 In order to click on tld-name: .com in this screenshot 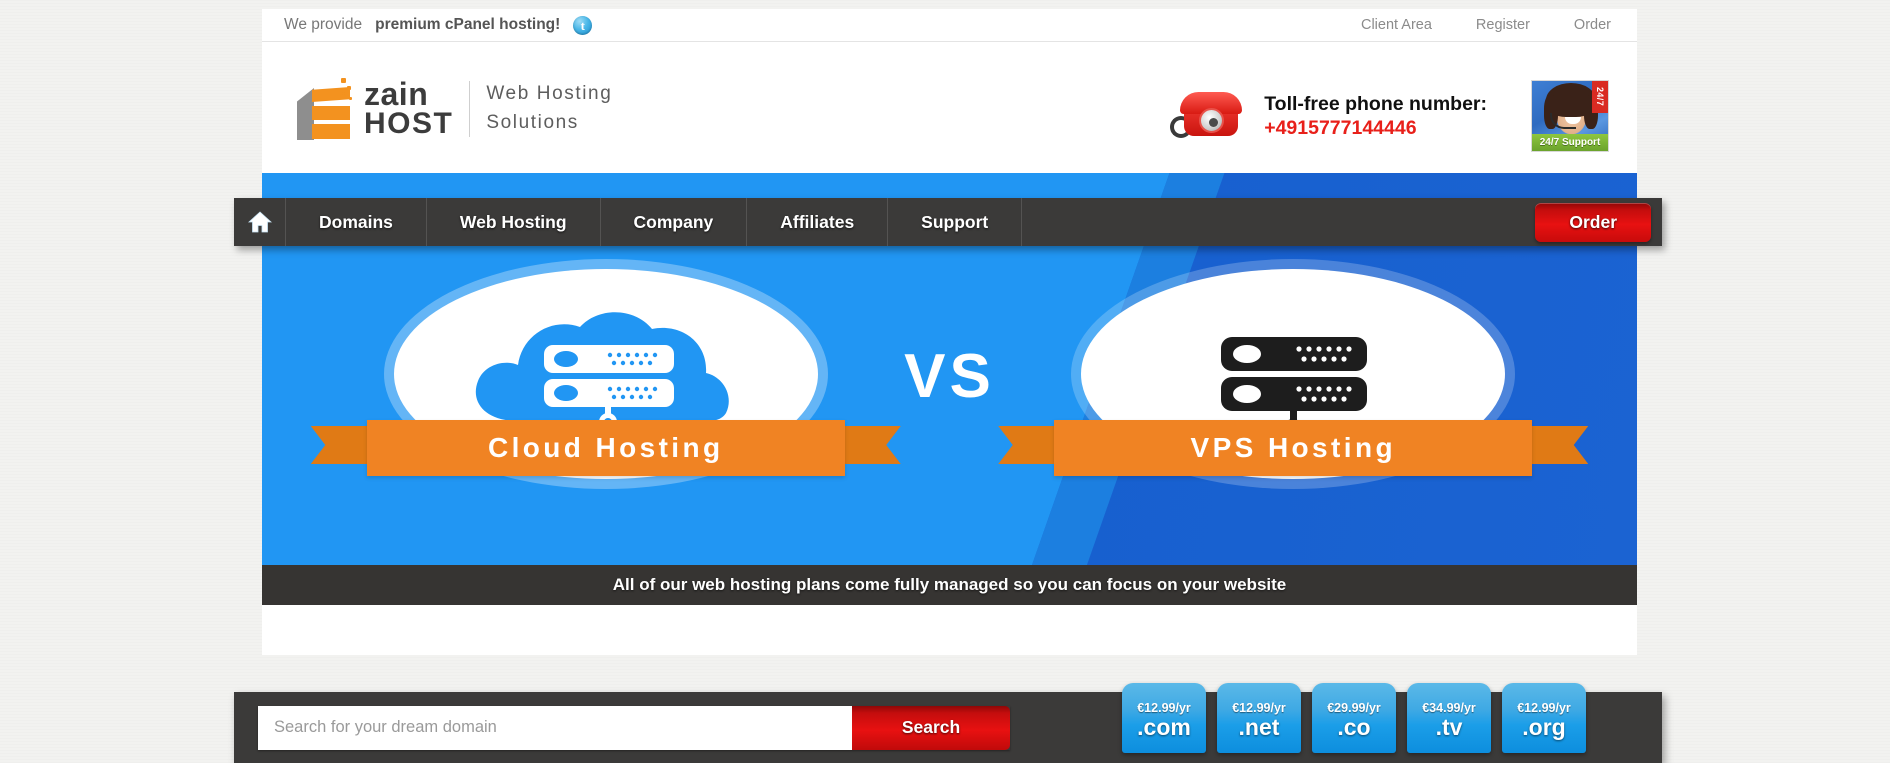, I will do `click(1164, 727)`.